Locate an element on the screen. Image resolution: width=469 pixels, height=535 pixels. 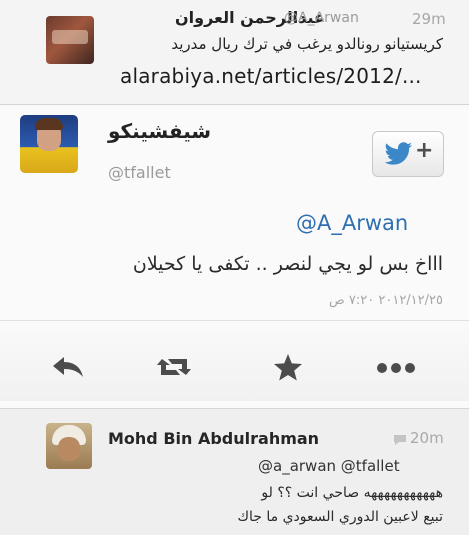
retweet-icon is located at coordinates (174, 367).